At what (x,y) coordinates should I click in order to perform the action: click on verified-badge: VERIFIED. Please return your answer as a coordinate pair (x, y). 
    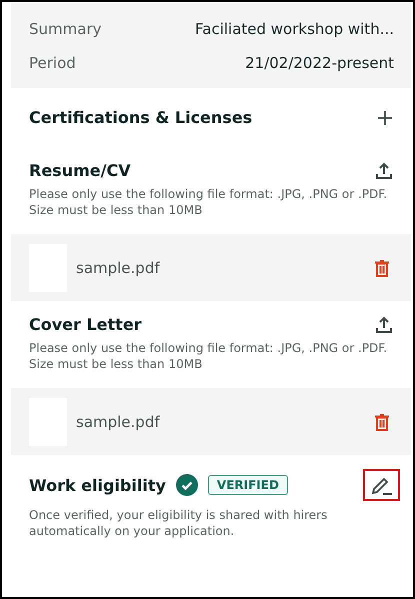
    Looking at the image, I should click on (248, 485).